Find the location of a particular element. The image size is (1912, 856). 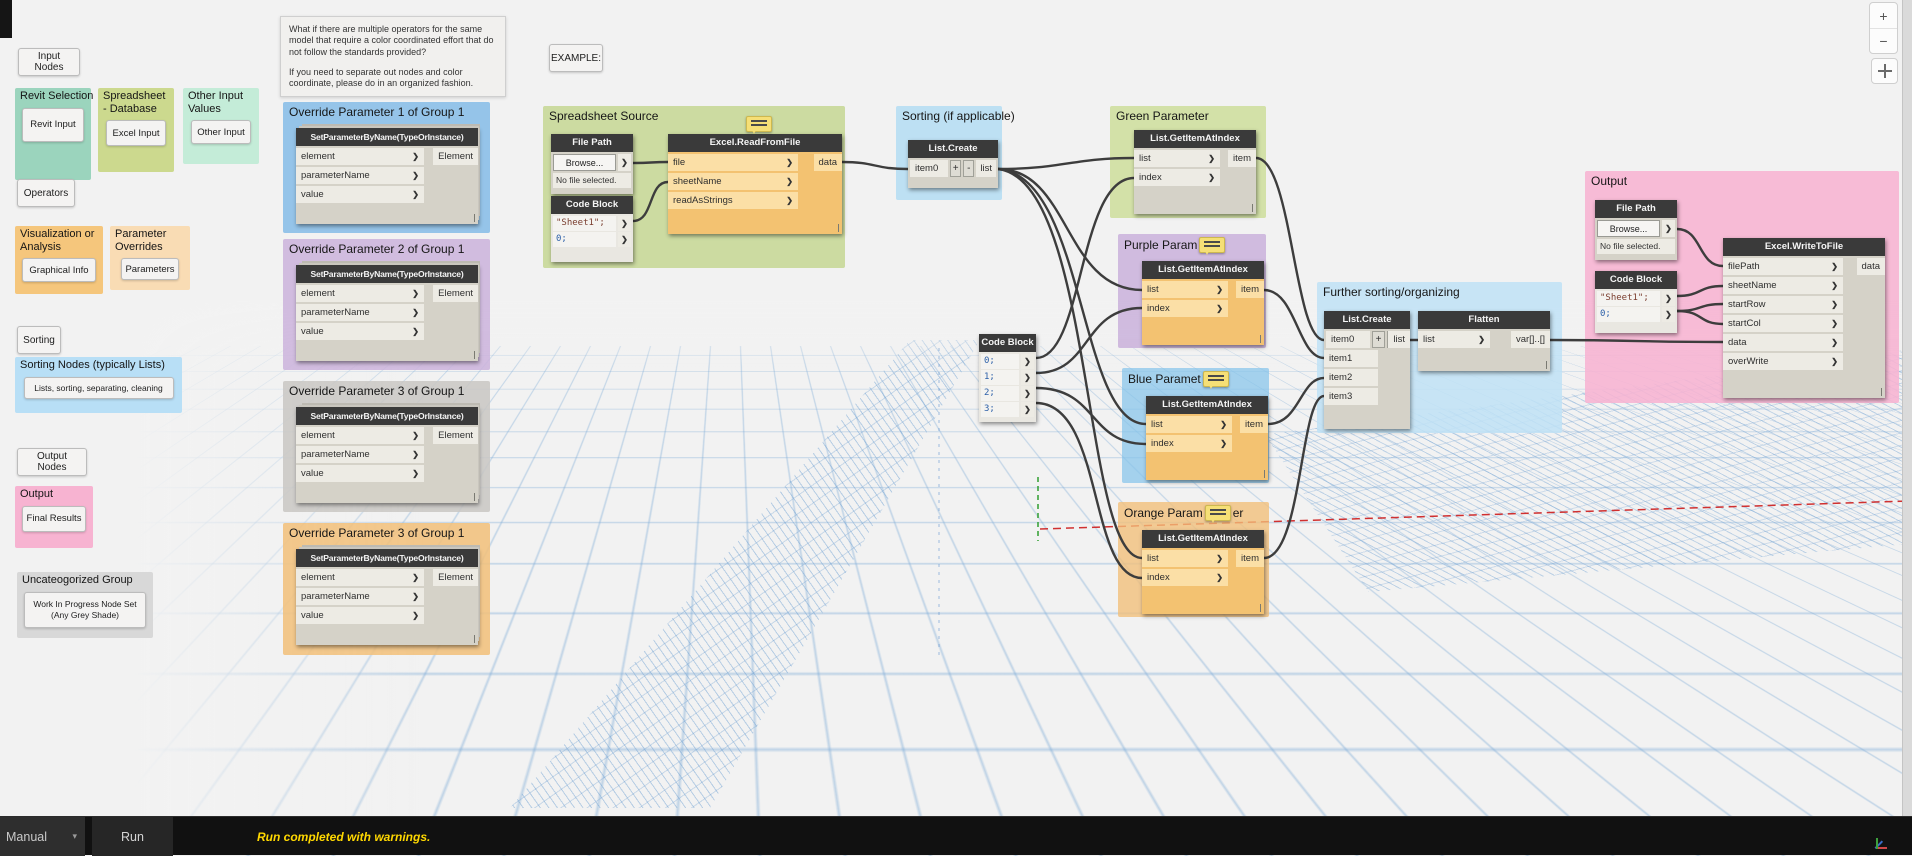

code-line: 1; is located at coordinates (1000, 377).